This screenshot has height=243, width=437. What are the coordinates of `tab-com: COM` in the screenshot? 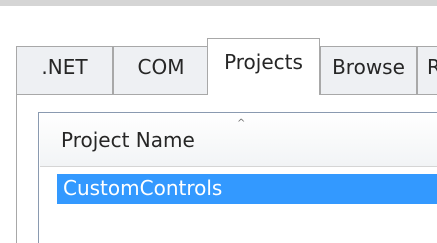 It's located at (161, 70).